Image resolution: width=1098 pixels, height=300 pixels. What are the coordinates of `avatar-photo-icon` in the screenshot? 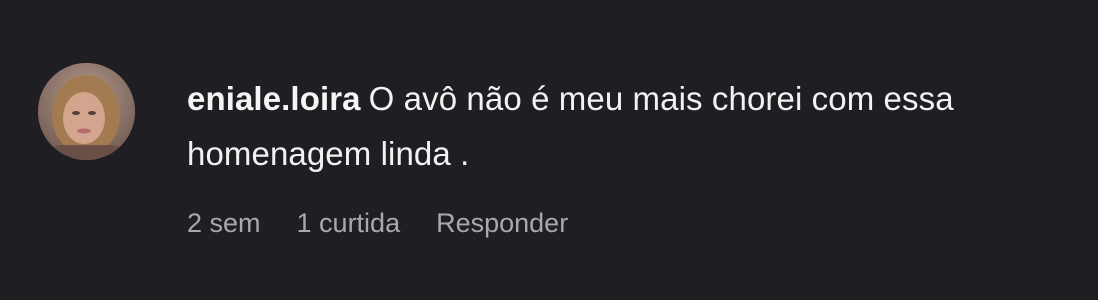 It's located at (86, 111).